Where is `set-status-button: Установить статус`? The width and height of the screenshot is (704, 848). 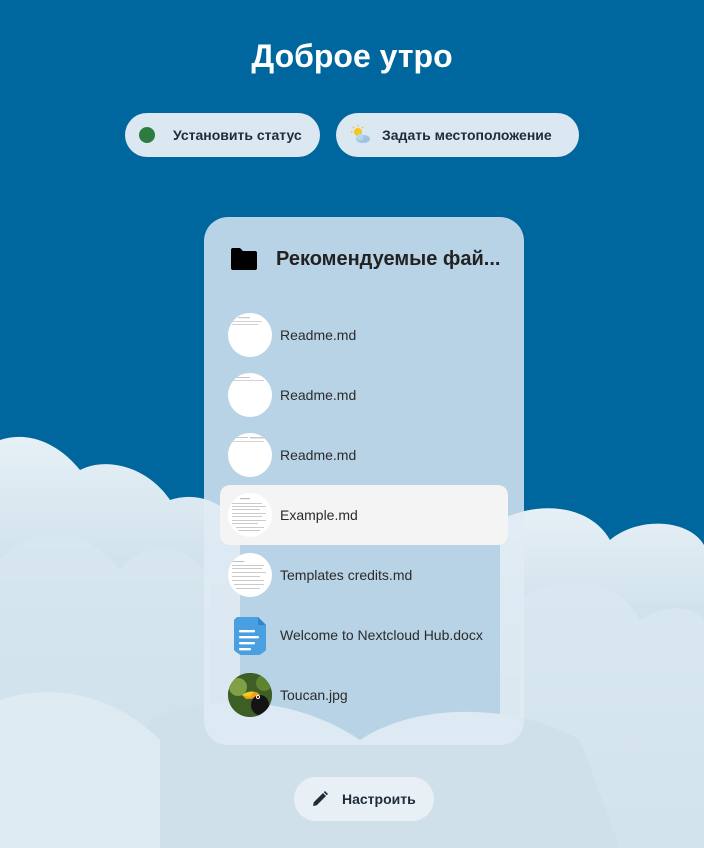
set-status-button: Установить статус is located at coordinates (222, 135).